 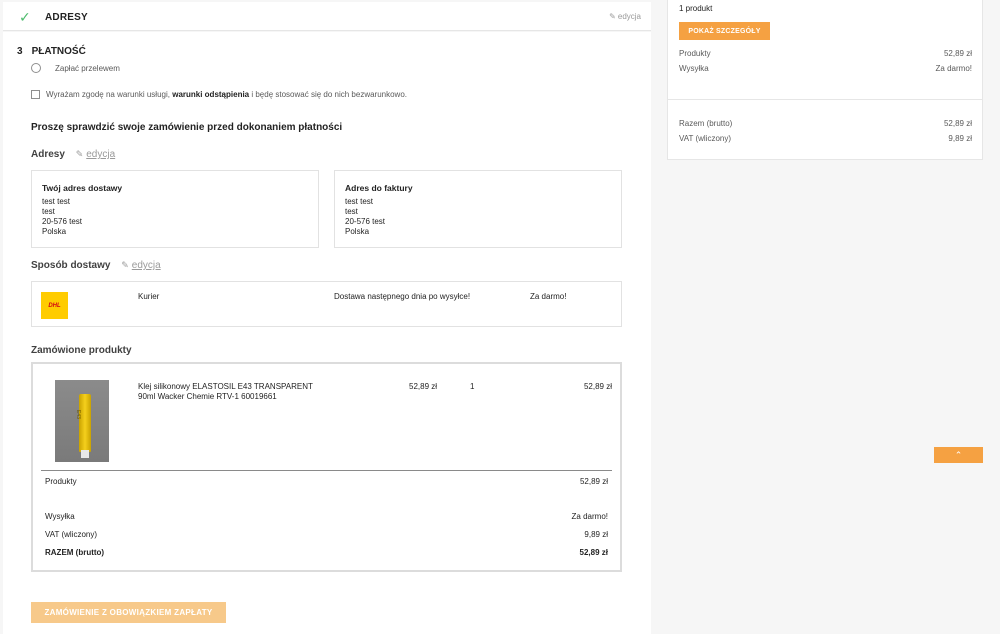 What do you see at coordinates (953, 68) in the screenshot?
I see `cart-shipping-value: Za darmo!` at bounding box center [953, 68].